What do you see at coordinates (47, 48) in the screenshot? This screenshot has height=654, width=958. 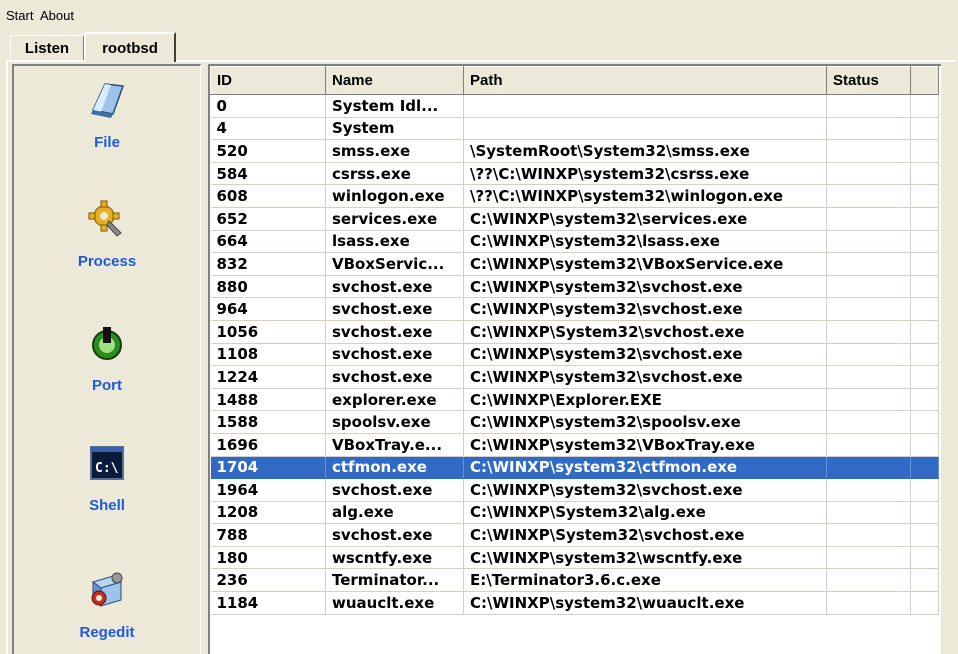 I see `tab-listen: Listen` at bounding box center [47, 48].